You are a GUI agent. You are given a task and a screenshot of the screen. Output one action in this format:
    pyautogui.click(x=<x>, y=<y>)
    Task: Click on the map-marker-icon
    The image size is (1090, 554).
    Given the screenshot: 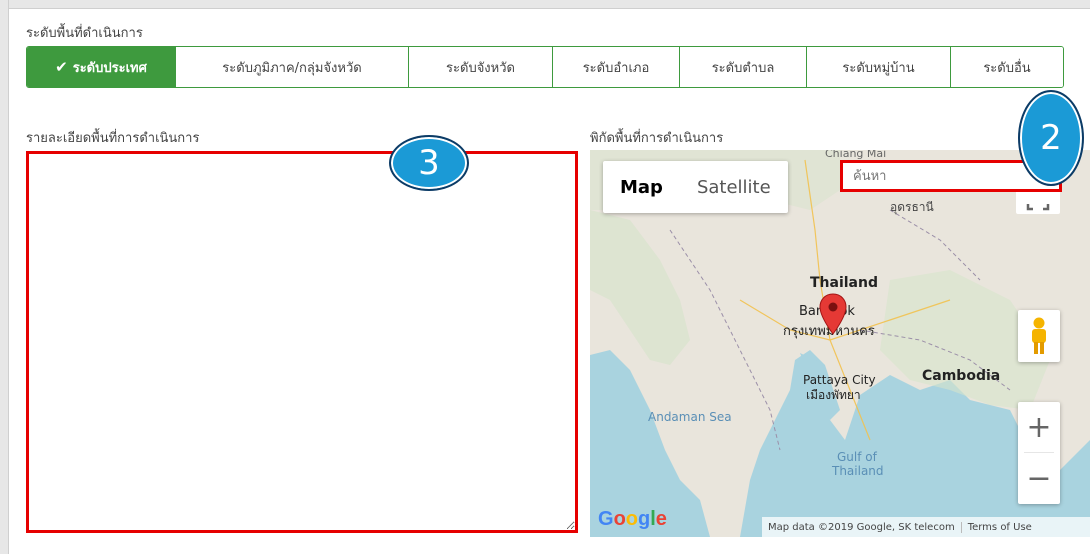 What is the action you would take?
    pyautogui.click(x=833, y=314)
    